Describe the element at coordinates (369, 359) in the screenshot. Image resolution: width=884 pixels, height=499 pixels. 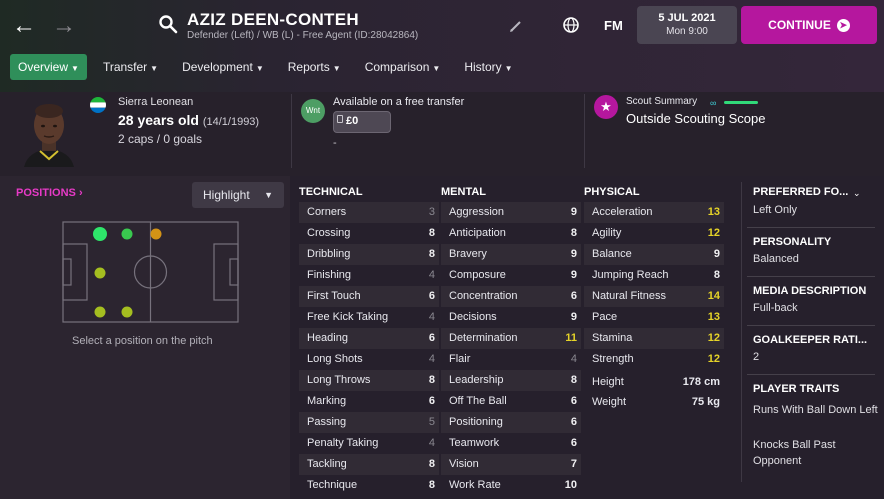
I see `technical-attribute-row: Long Shots 4` at that location.